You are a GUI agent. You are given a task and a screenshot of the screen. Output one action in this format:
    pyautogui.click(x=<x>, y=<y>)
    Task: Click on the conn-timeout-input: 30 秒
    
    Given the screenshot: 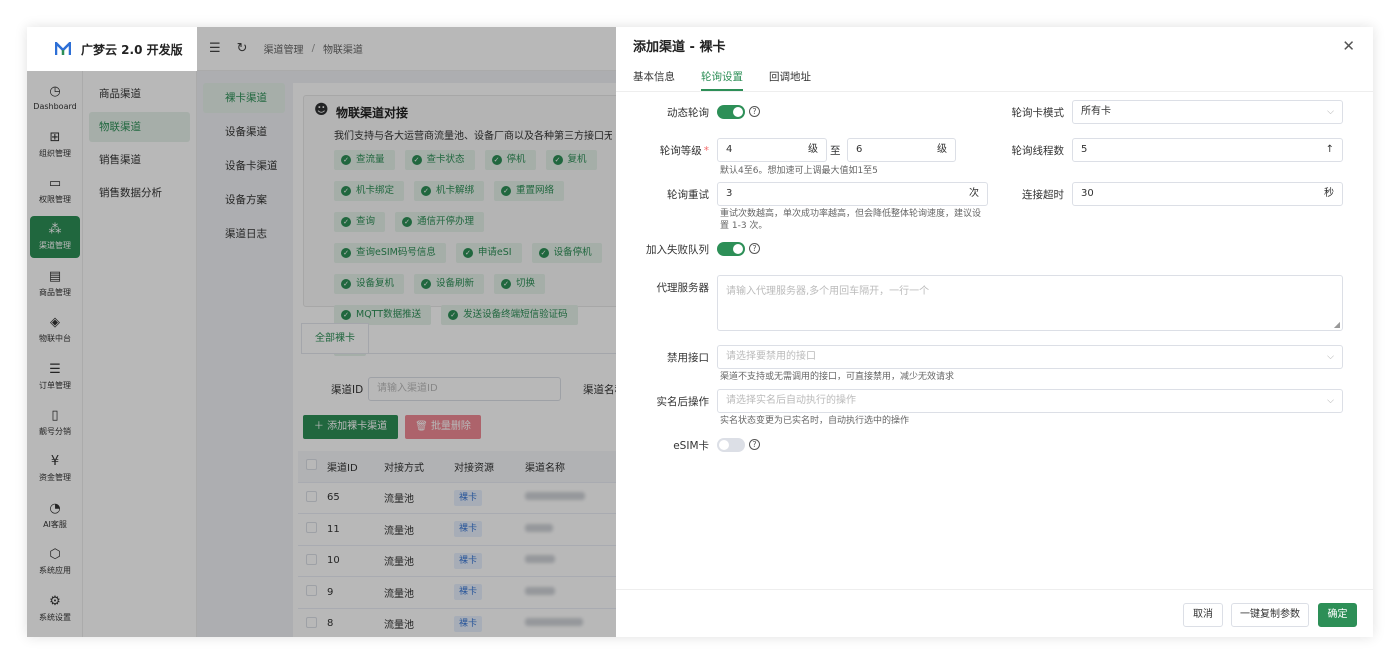 What is the action you would take?
    pyautogui.click(x=1207, y=194)
    